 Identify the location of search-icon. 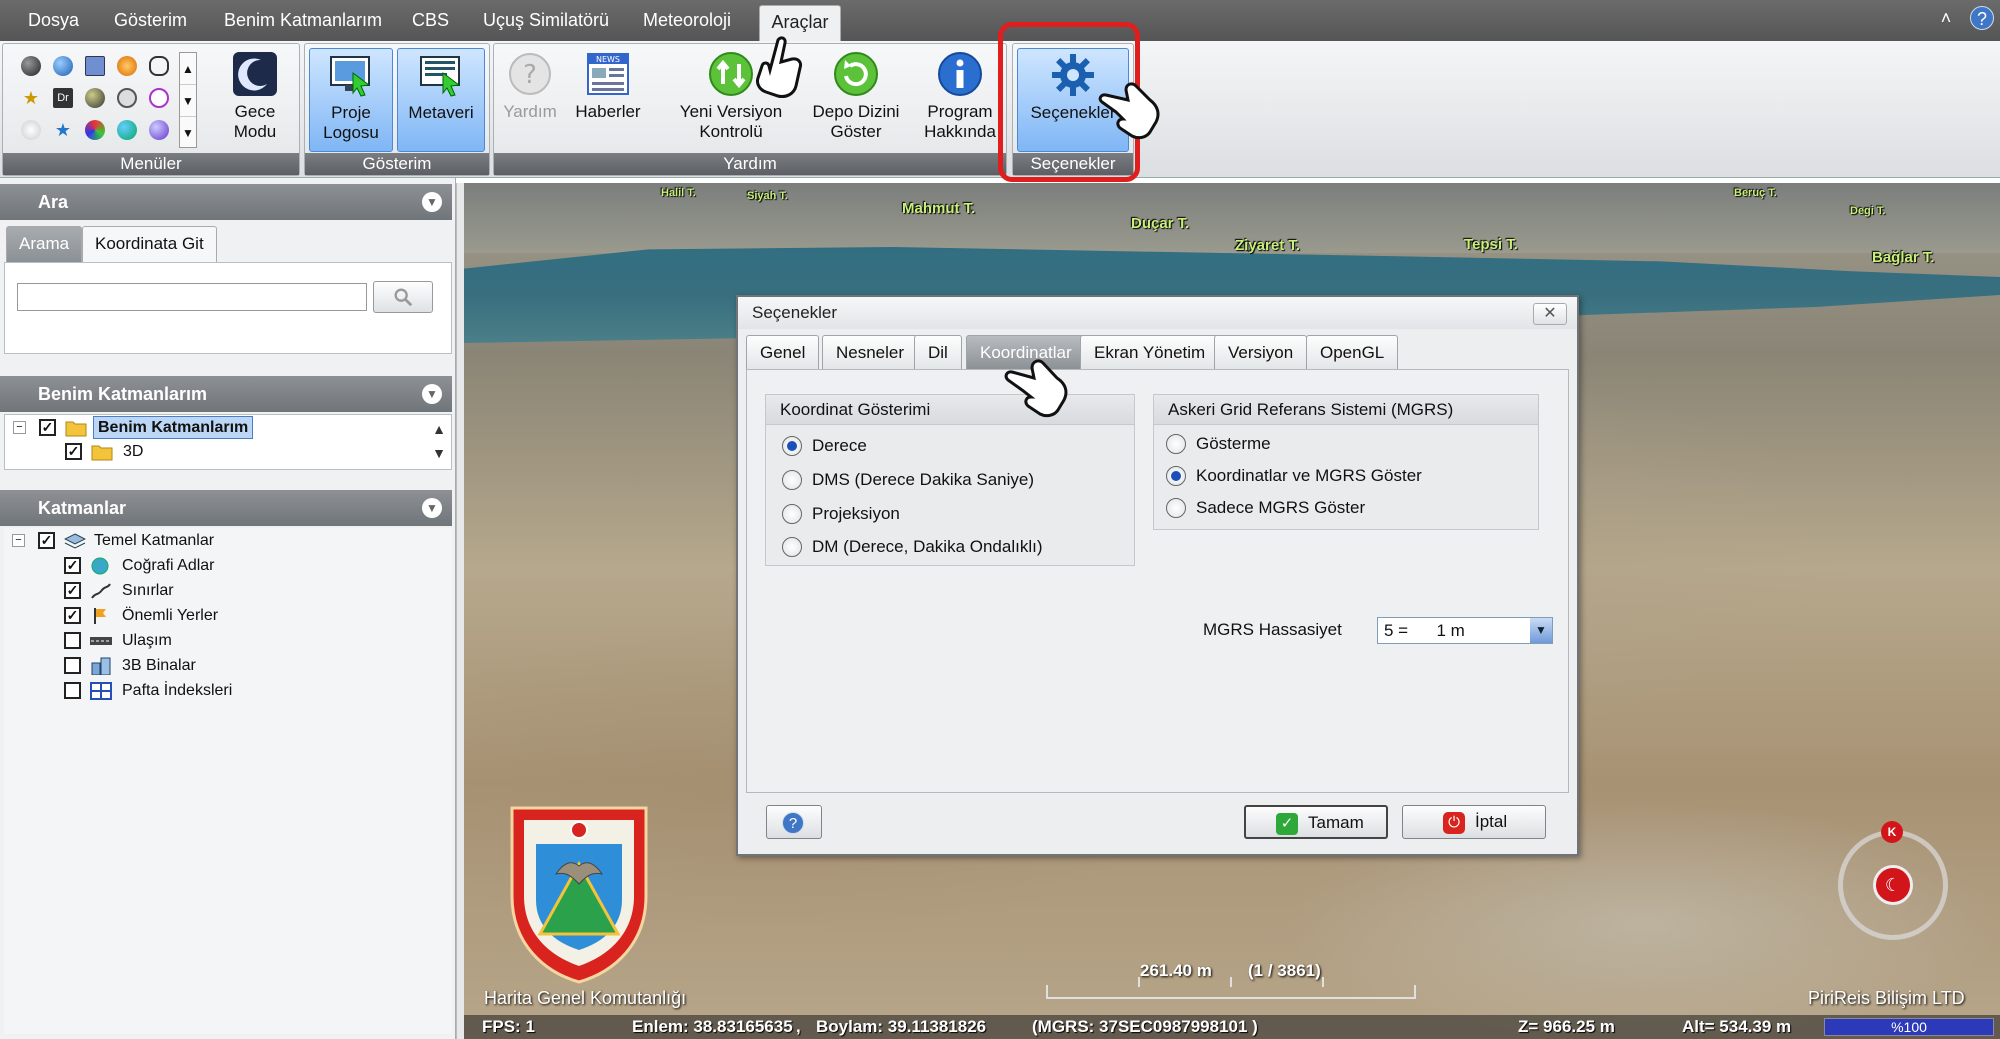
(403, 297).